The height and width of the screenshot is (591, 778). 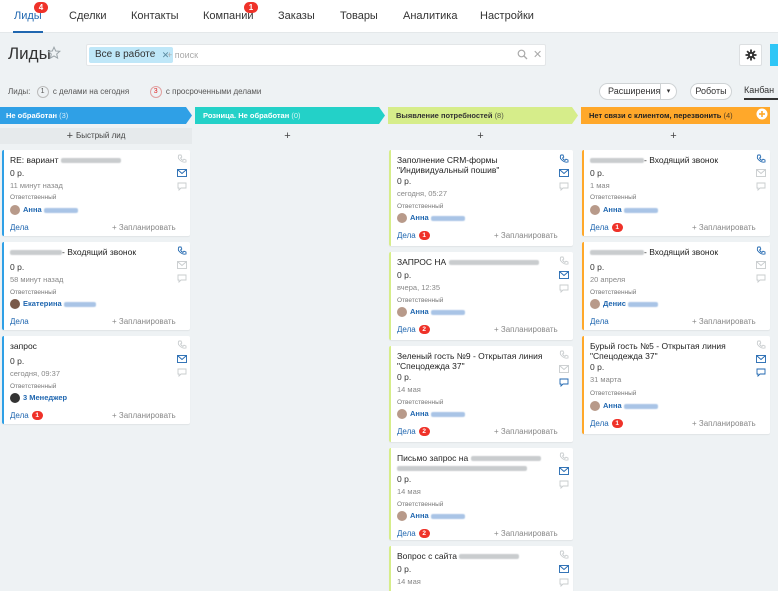 What do you see at coordinates (774, 55) in the screenshot?
I see `add-button-edge` at bounding box center [774, 55].